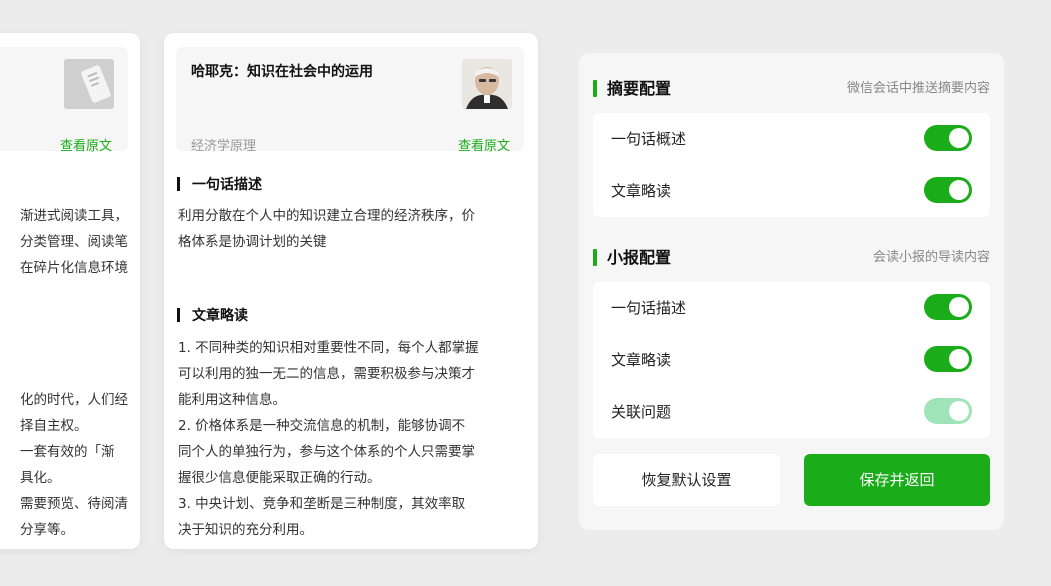  What do you see at coordinates (74, 504) in the screenshot?
I see `left-text-line: 需要预览、待阅清` at bounding box center [74, 504].